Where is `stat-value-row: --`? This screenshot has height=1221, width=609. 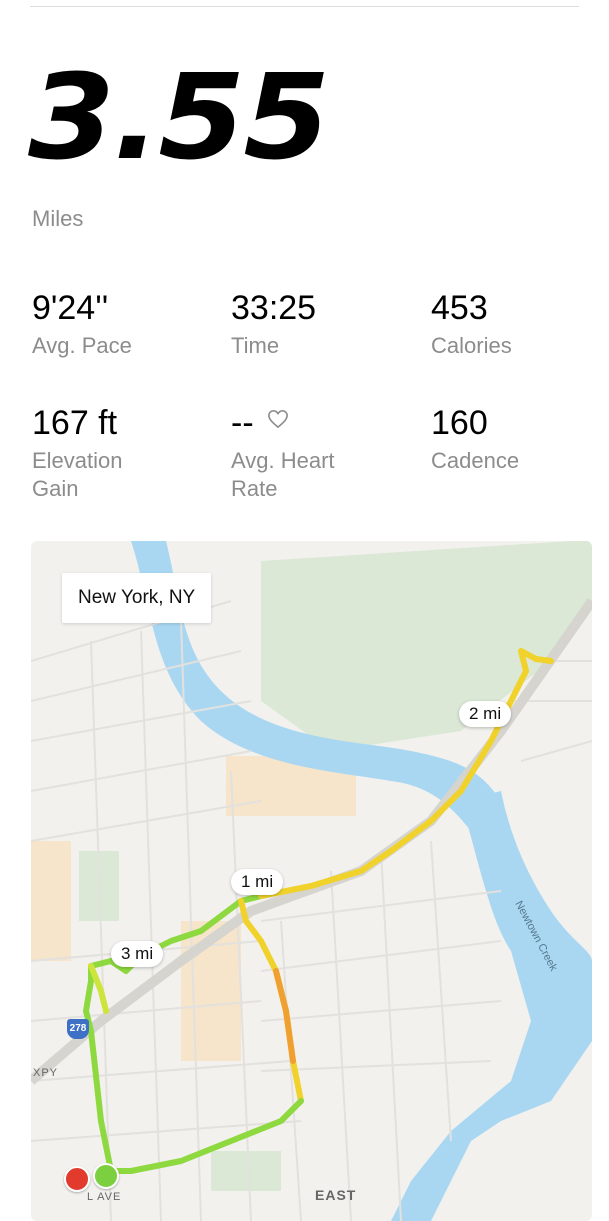
stat-value-row: -- is located at coordinates (283, 423).